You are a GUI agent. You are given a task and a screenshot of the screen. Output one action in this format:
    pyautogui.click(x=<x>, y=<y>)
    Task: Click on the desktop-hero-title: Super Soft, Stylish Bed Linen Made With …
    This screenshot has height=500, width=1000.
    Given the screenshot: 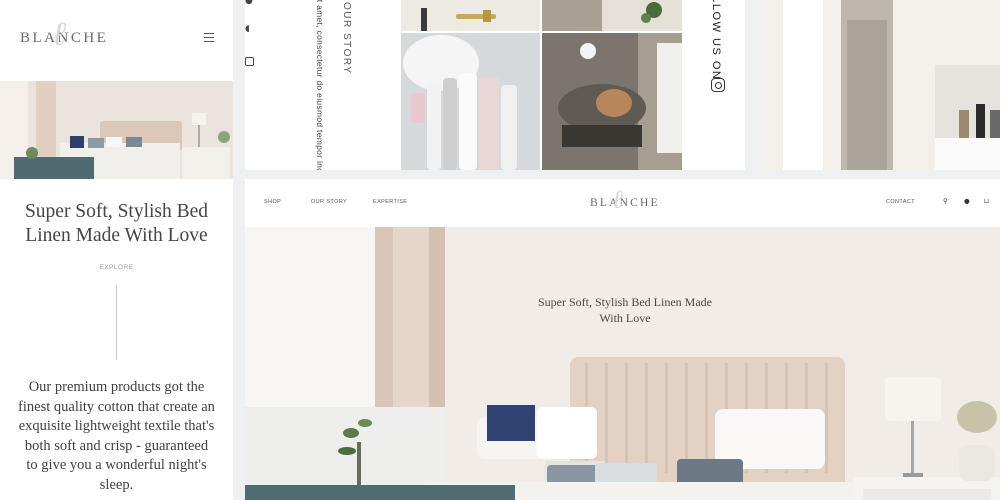 What is the action you would take?
    pyautogui.click(x=625, y=310)
    